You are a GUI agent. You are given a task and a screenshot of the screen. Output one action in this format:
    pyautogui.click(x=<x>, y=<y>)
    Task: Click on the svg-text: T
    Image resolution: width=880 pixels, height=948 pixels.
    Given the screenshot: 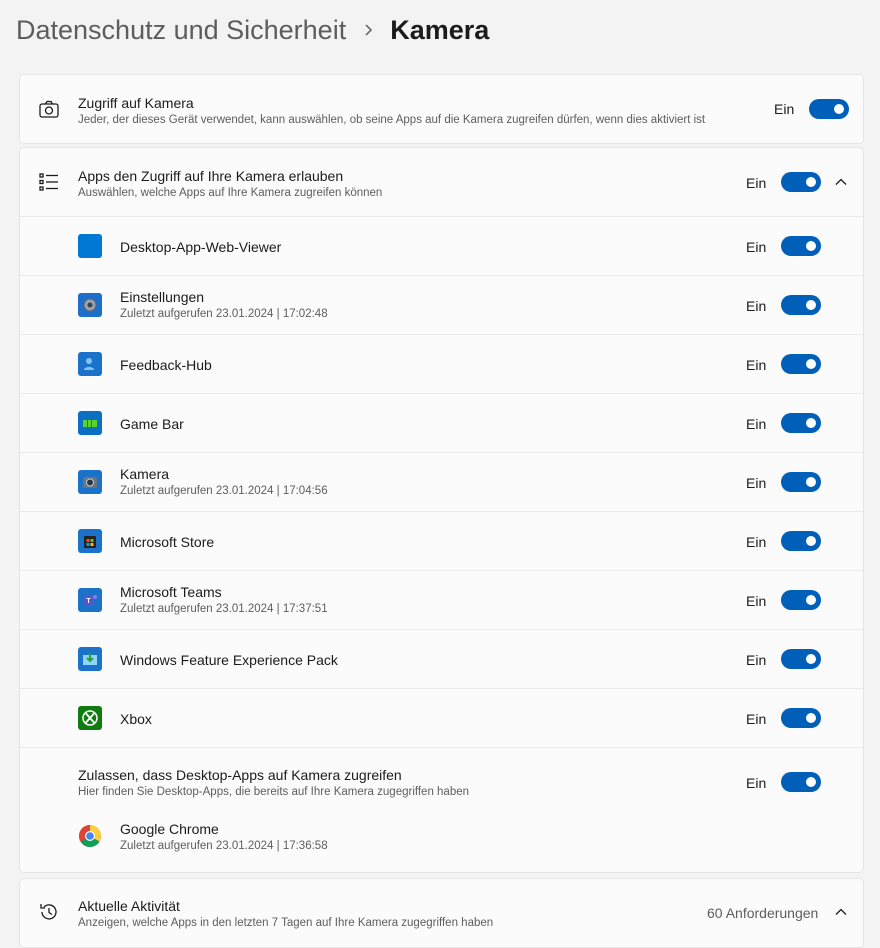 What is the action you would take?
    pyautogui.click(x=88, y=601)
    